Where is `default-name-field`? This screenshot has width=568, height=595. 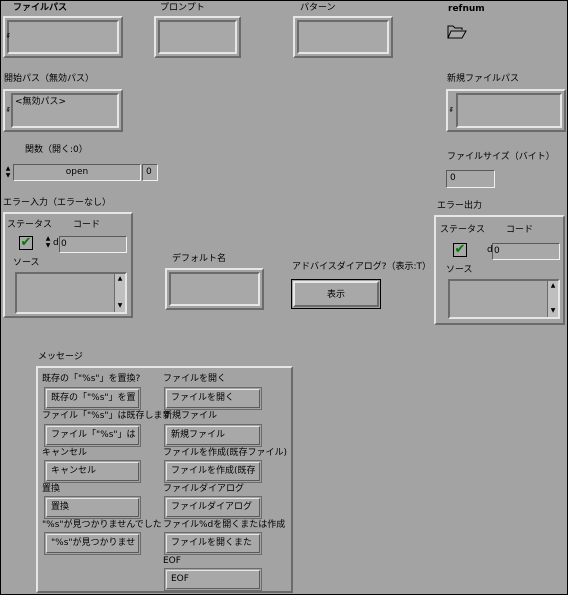
default-name-field is located at coordinates (214, 289).